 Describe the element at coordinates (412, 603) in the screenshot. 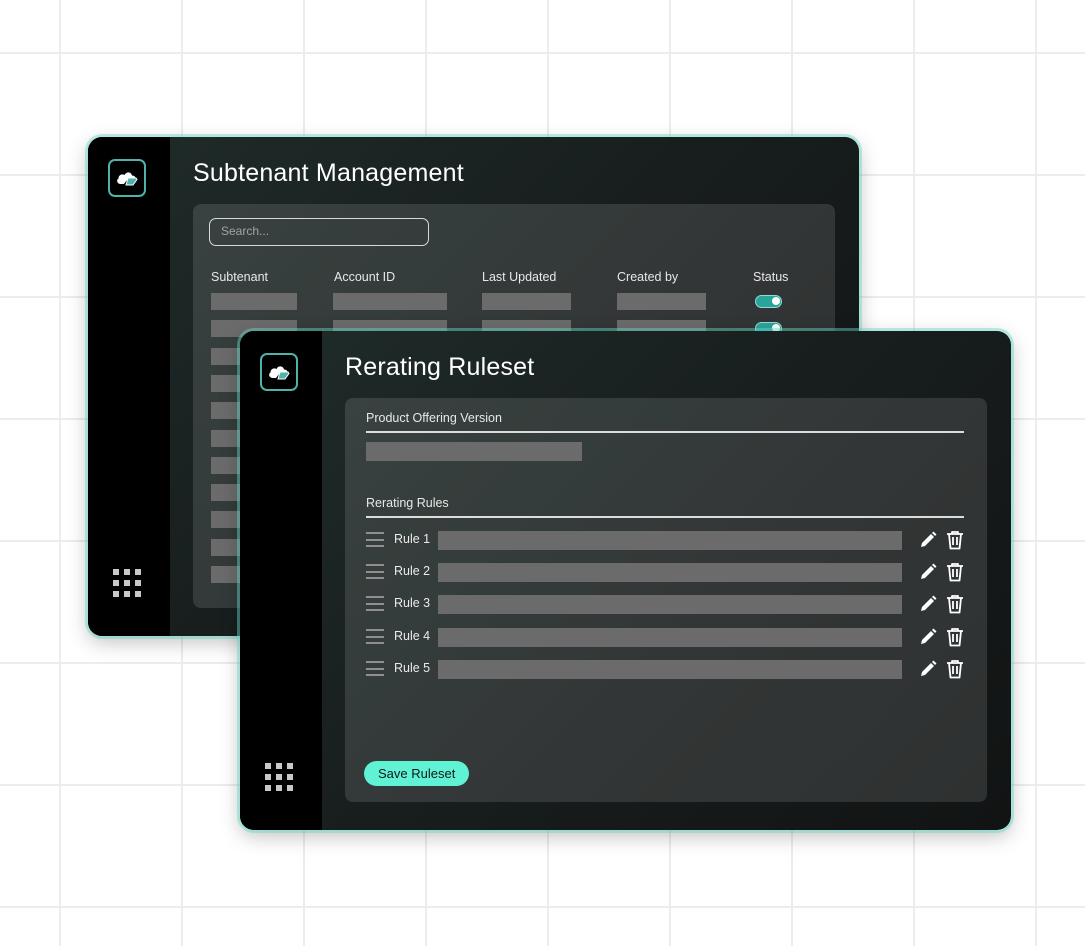

I see `rule-label: Rule 3` at that location.